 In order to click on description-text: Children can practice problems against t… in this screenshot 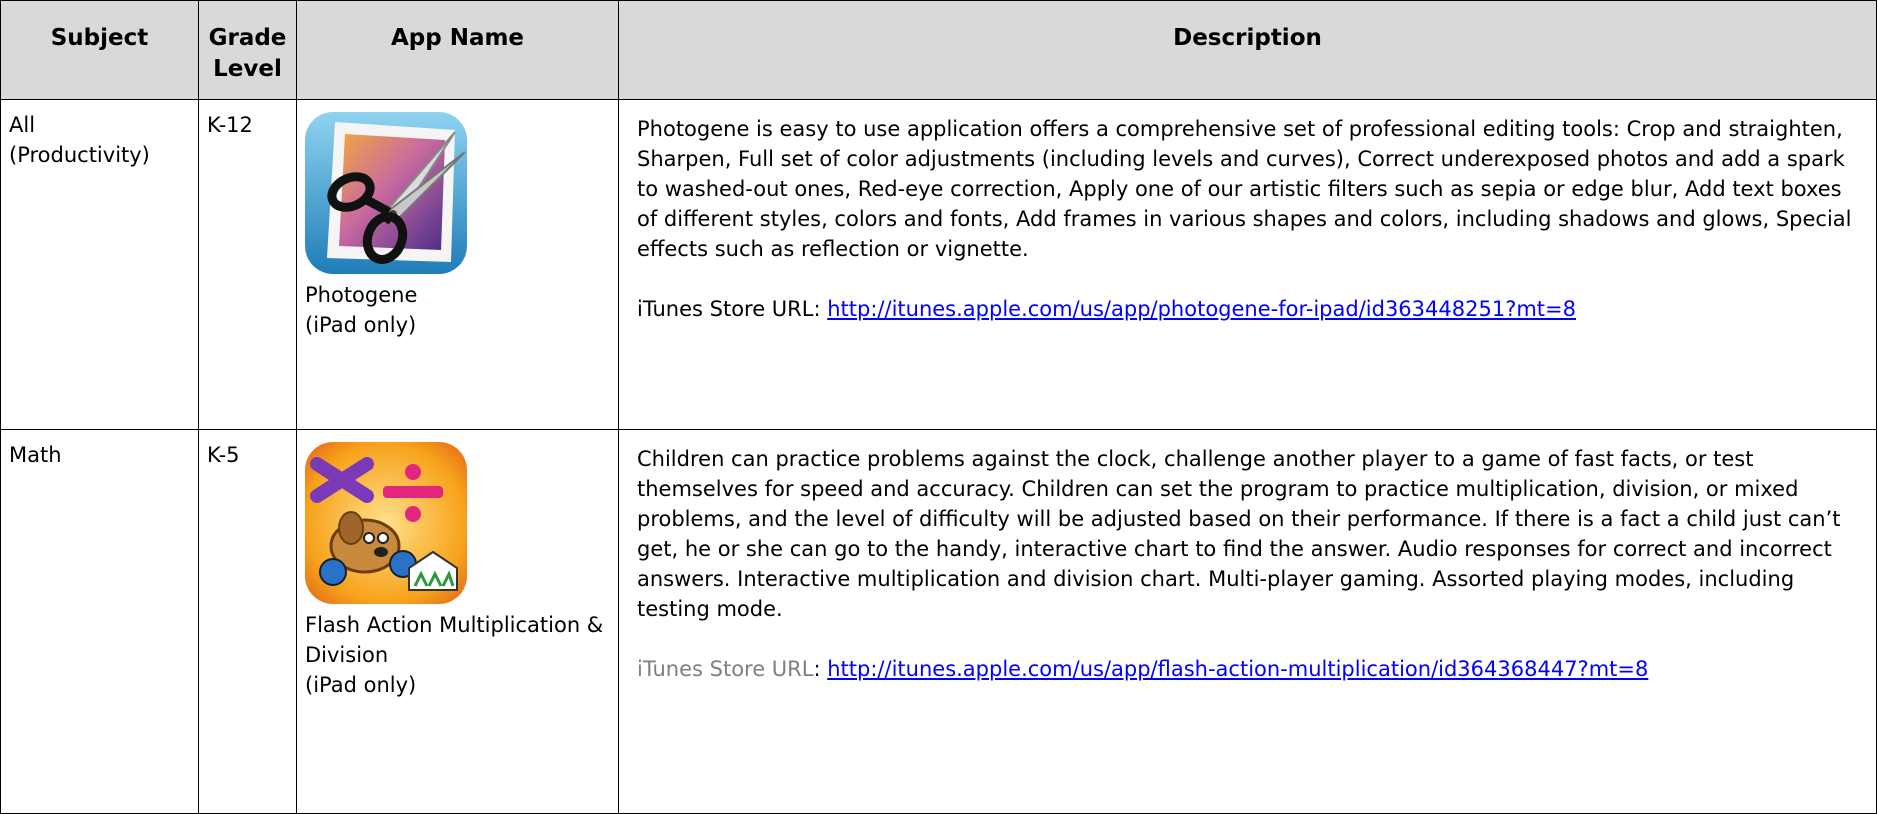, I will do `click(1239, 534)`.